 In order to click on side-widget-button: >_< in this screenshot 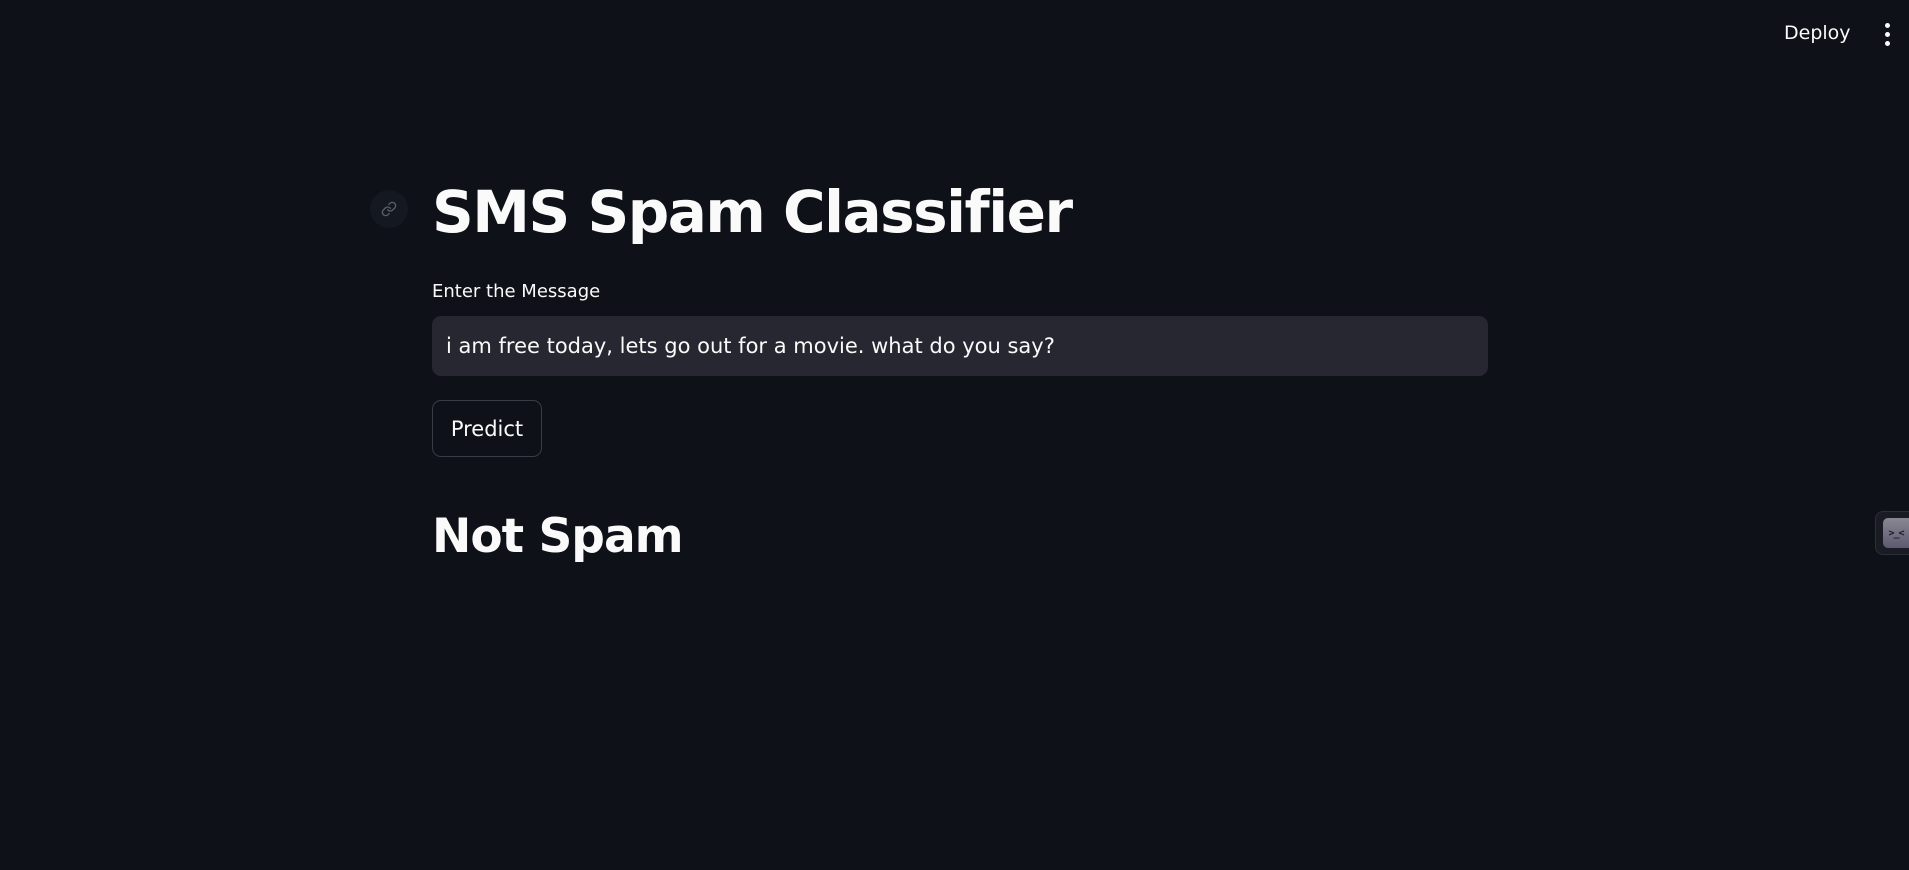, I will do `click(1892, 533)`.